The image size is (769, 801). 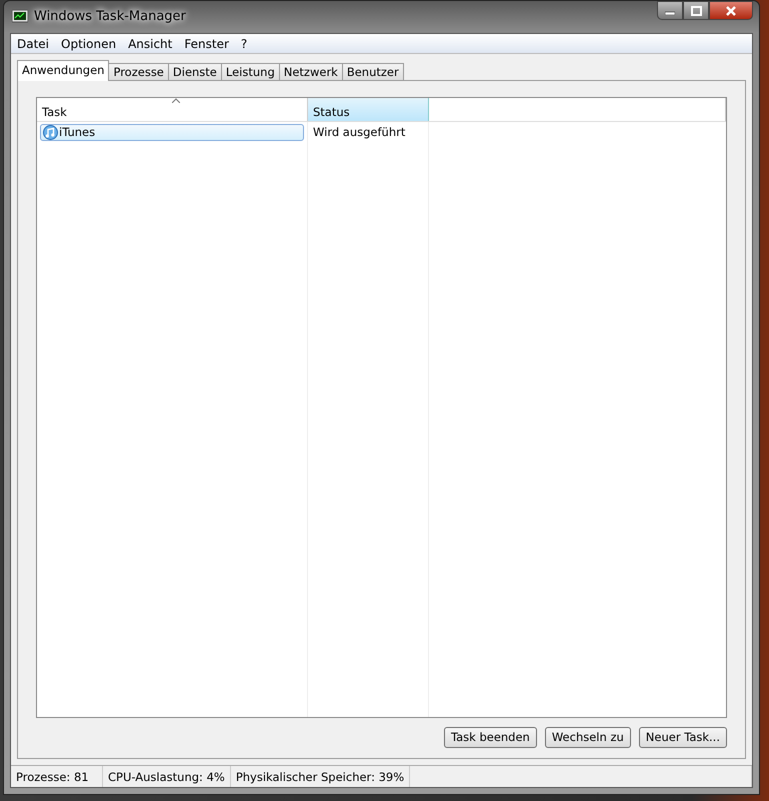 What do you see at coordinates (57, 776) in the screenshot?
I see `status-text: Prozesse: 81` at bounding box center [57, 776].